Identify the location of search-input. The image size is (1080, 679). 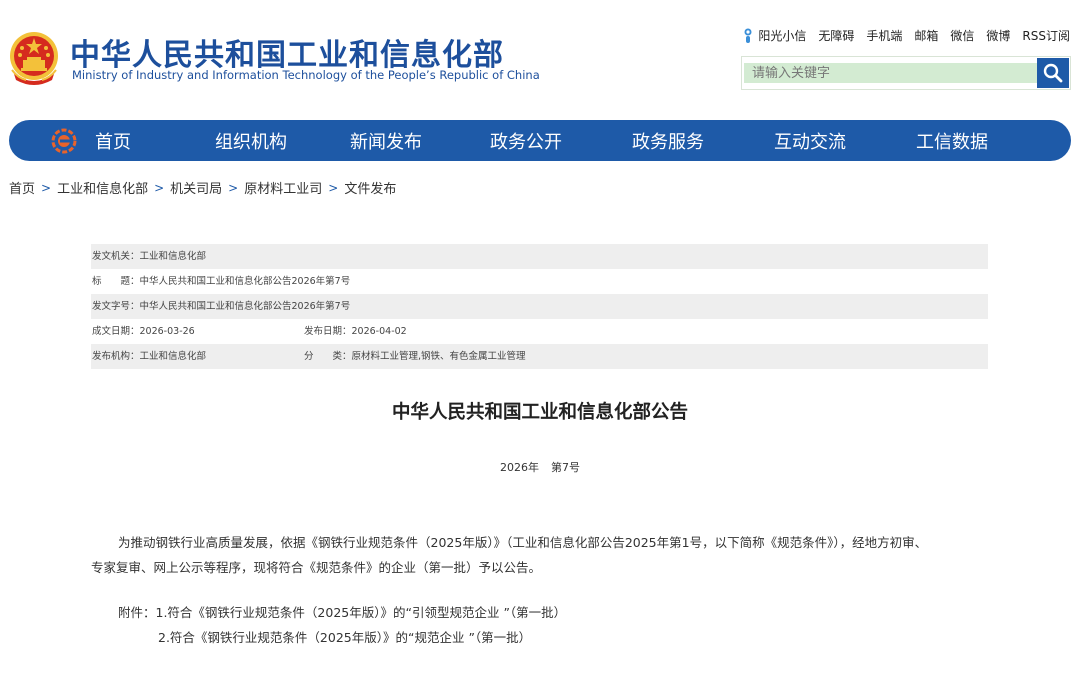
(890, 73).